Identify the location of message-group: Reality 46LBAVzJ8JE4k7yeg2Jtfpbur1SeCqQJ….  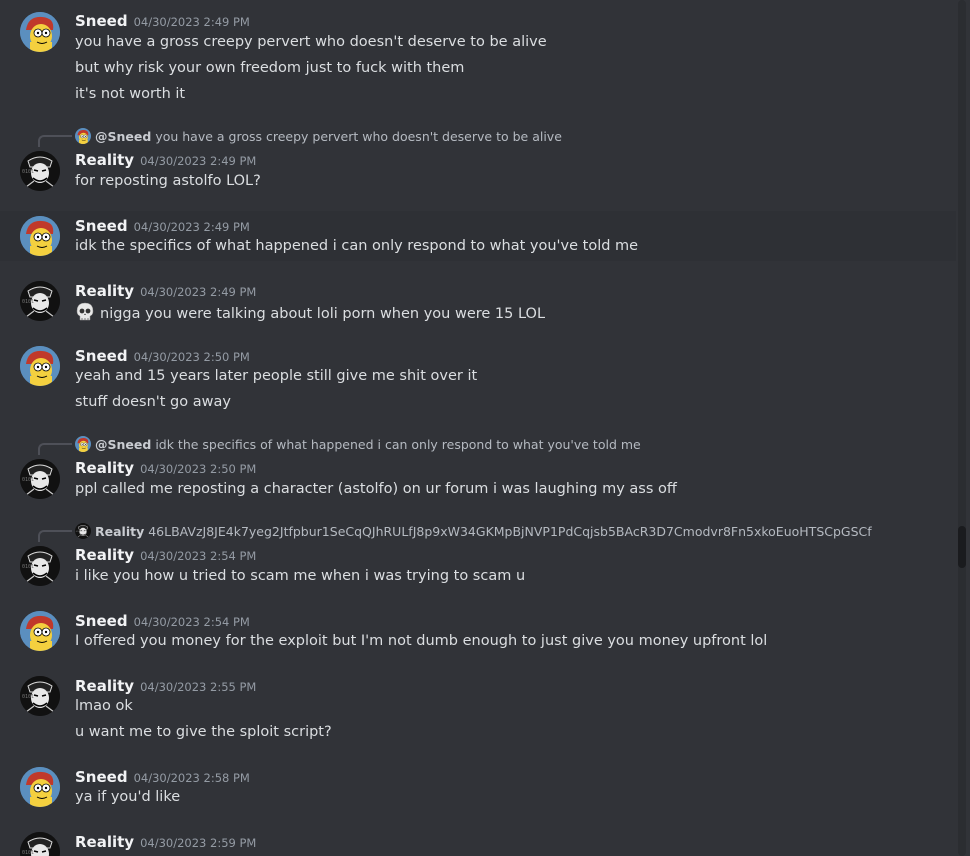
(478, 555).